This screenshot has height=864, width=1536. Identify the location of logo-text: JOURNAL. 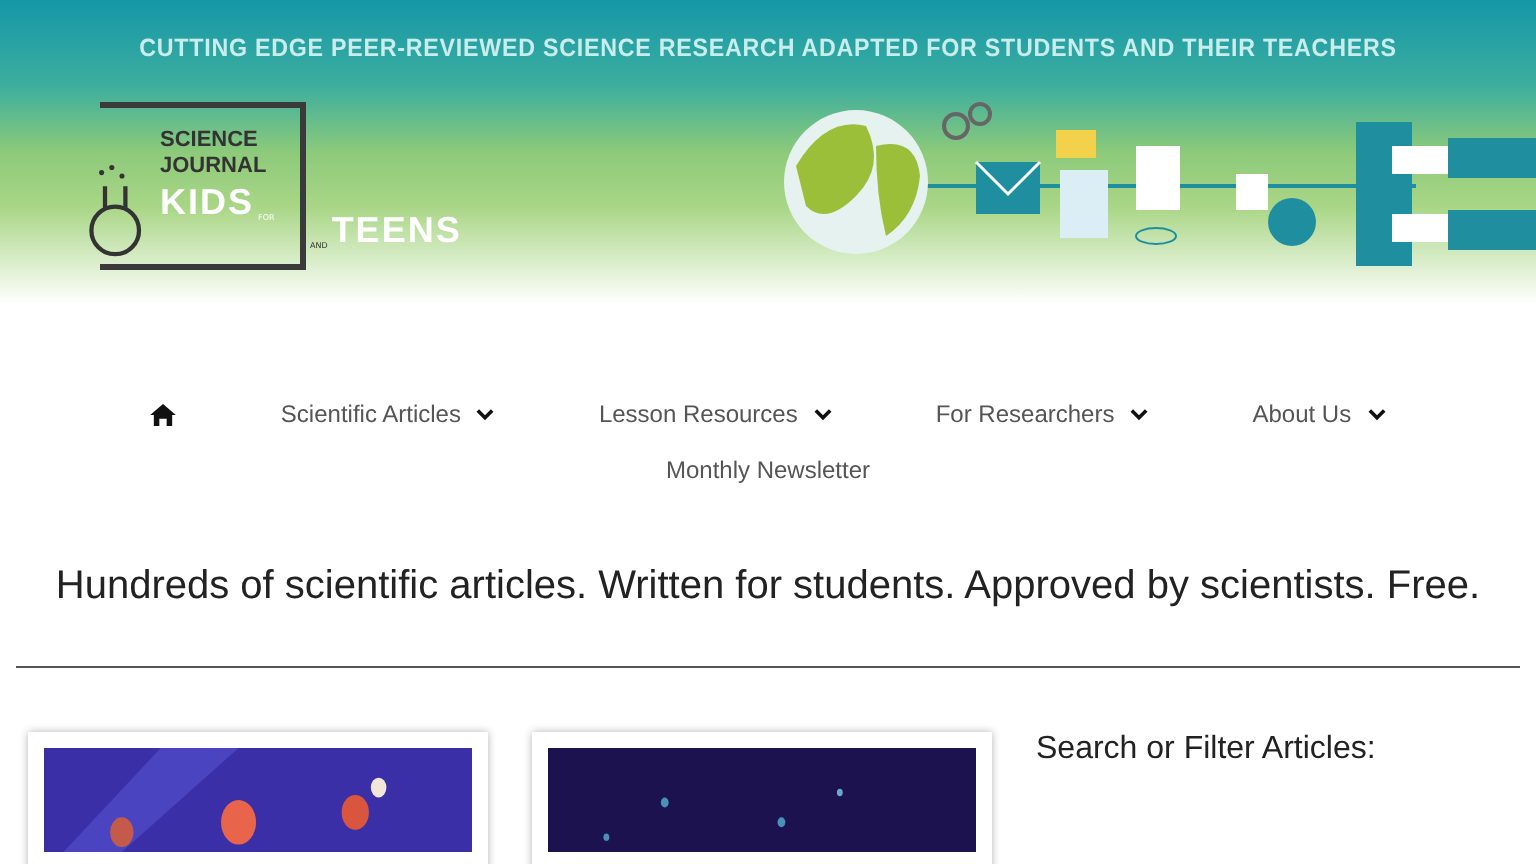
(214, 167).